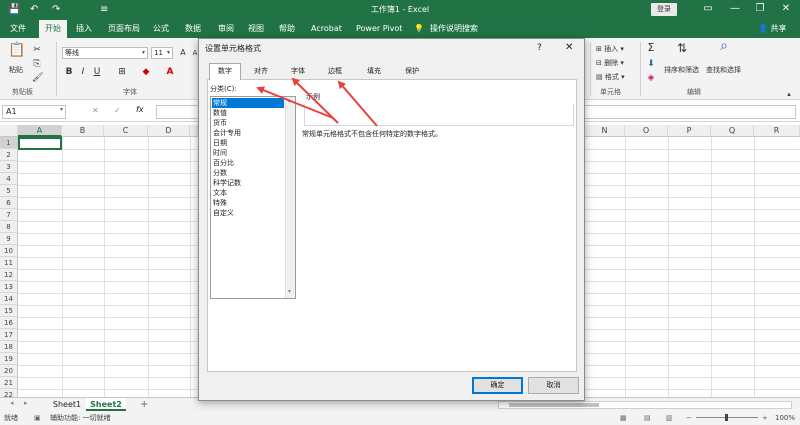 This screenshot has height=425, width=800. I want to click on tab-review: 审阅, so click(226, 29).